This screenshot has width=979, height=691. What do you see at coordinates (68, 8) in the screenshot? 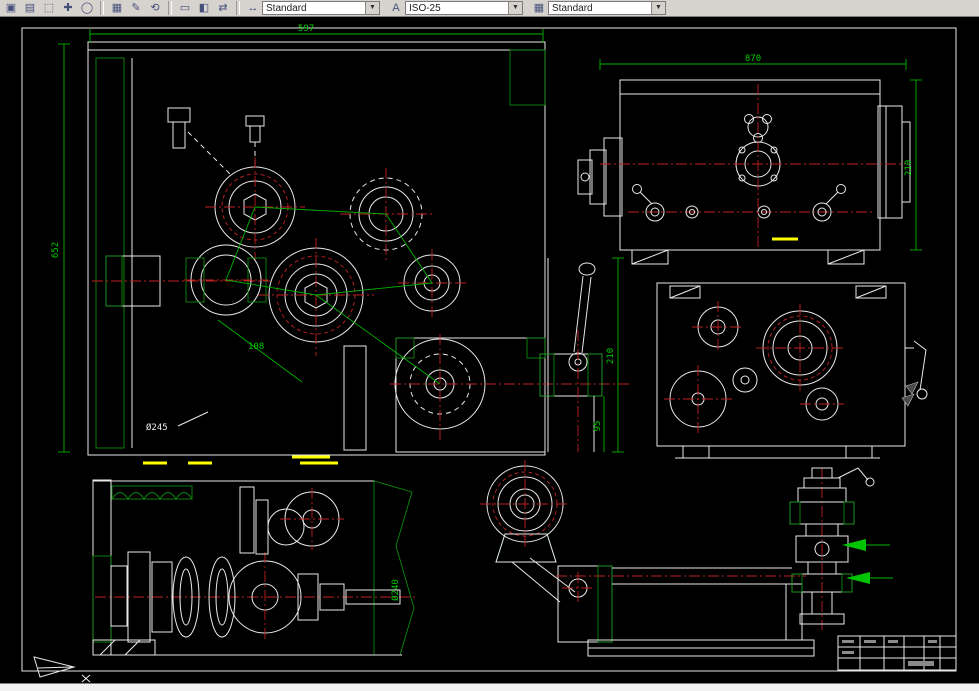
I see `point-style-icon: ✚` at bounding box center [68, 8].